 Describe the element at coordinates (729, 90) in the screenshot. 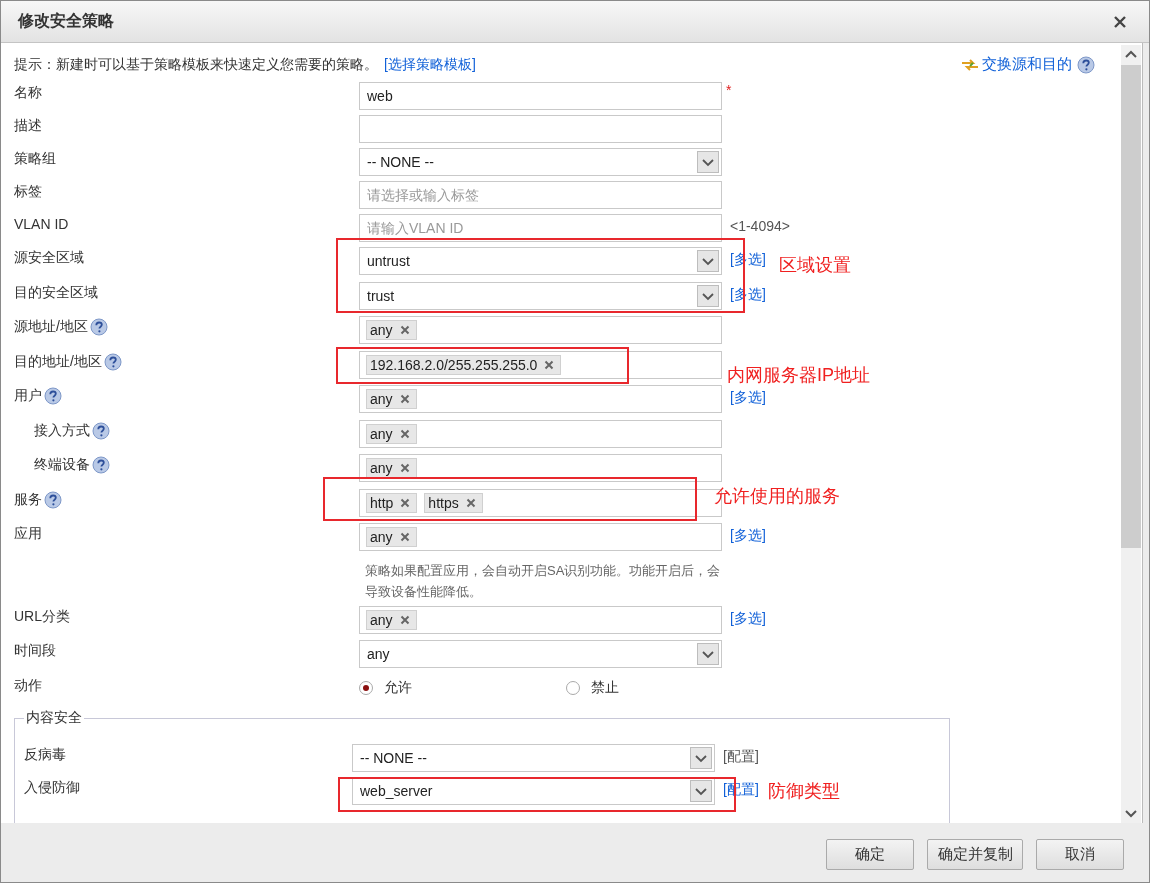

I see `required-mark: *` at that location.